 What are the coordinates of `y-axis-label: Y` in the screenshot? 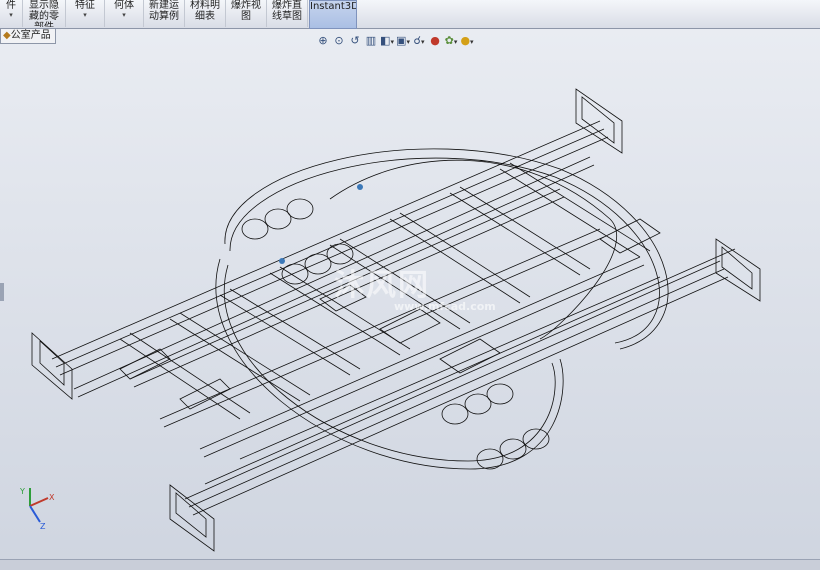 It's located at (22, 491).